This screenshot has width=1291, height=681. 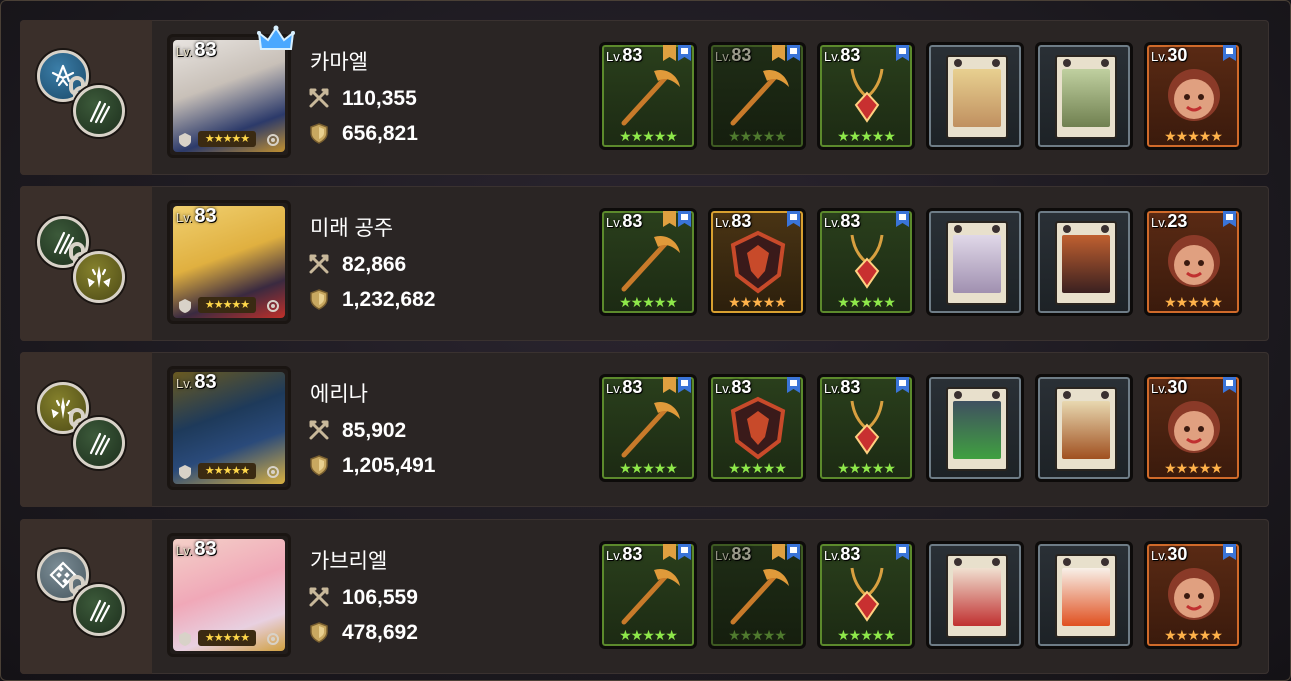 What do you see at coordinates (1193, 262) in the screenshot?
I see `gear-slot-merch: Lv.23 ★★★★★` at bounding box center [1193, 262].